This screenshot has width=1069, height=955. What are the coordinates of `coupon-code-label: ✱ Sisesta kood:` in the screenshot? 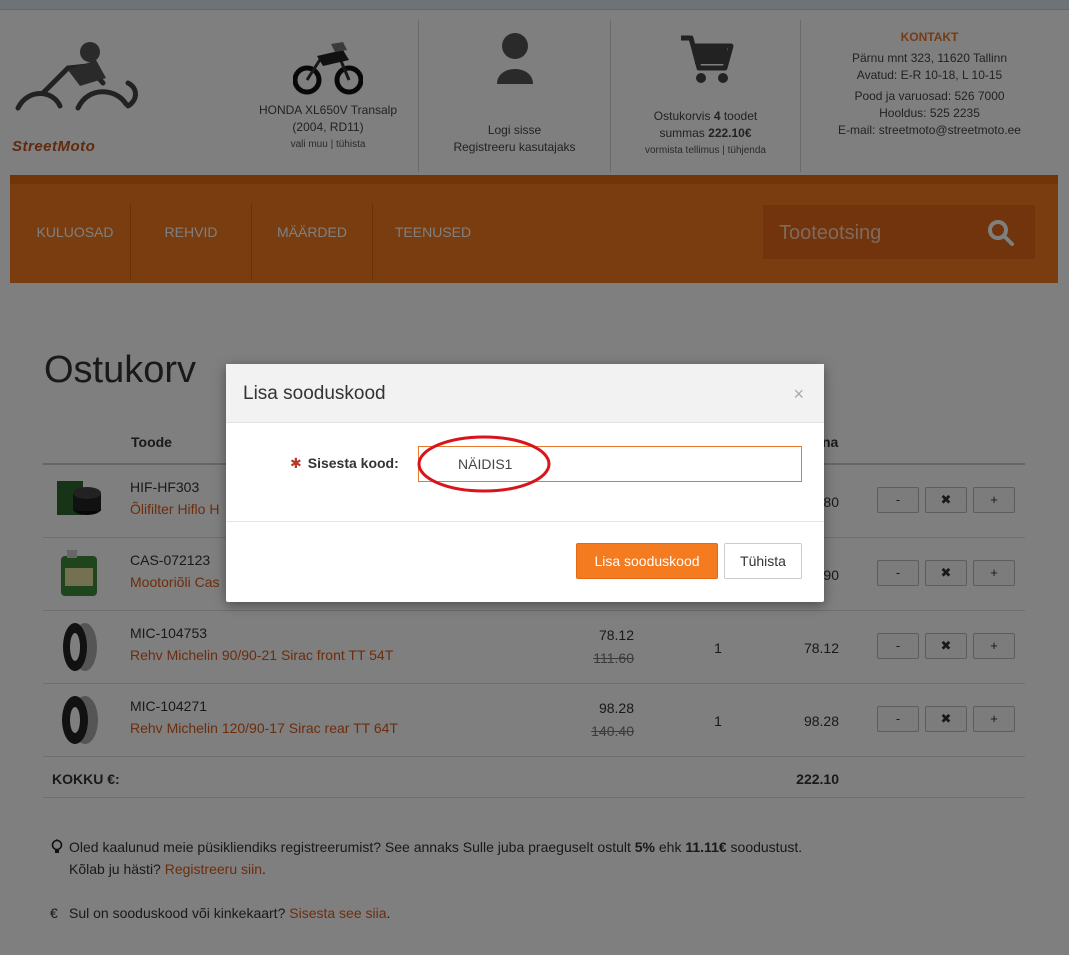 It's located at (344, 463).